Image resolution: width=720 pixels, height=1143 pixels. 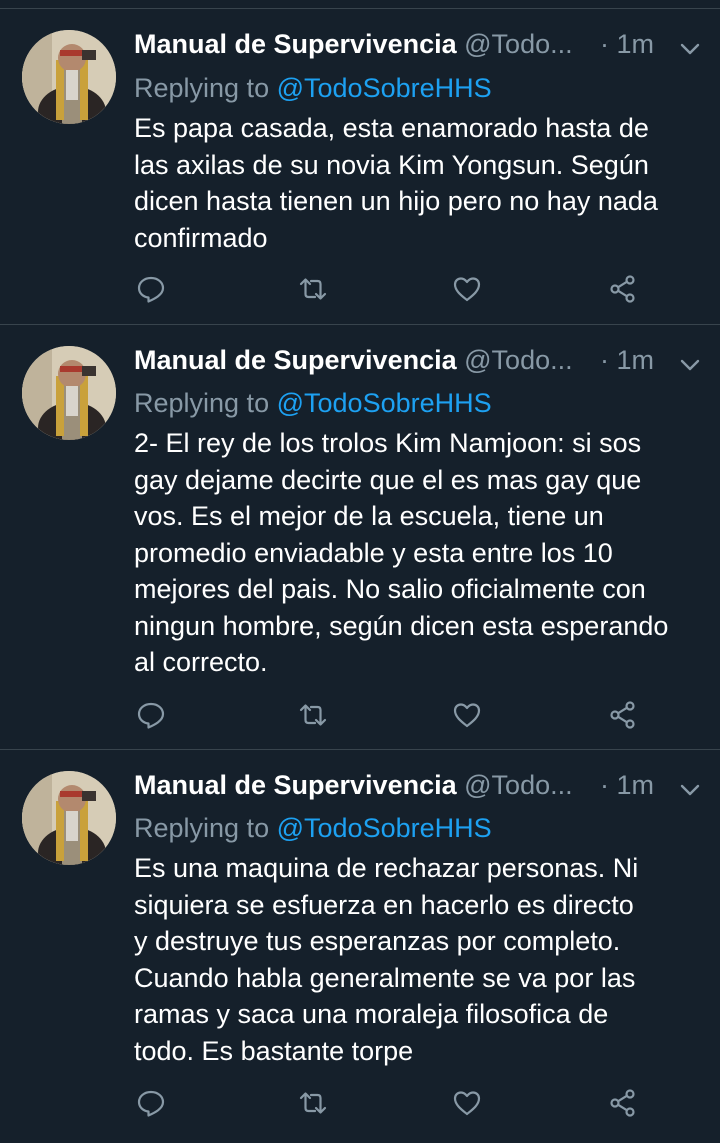 I want to click on tweet-text-line: al correcto., so click(x=201, y=662).